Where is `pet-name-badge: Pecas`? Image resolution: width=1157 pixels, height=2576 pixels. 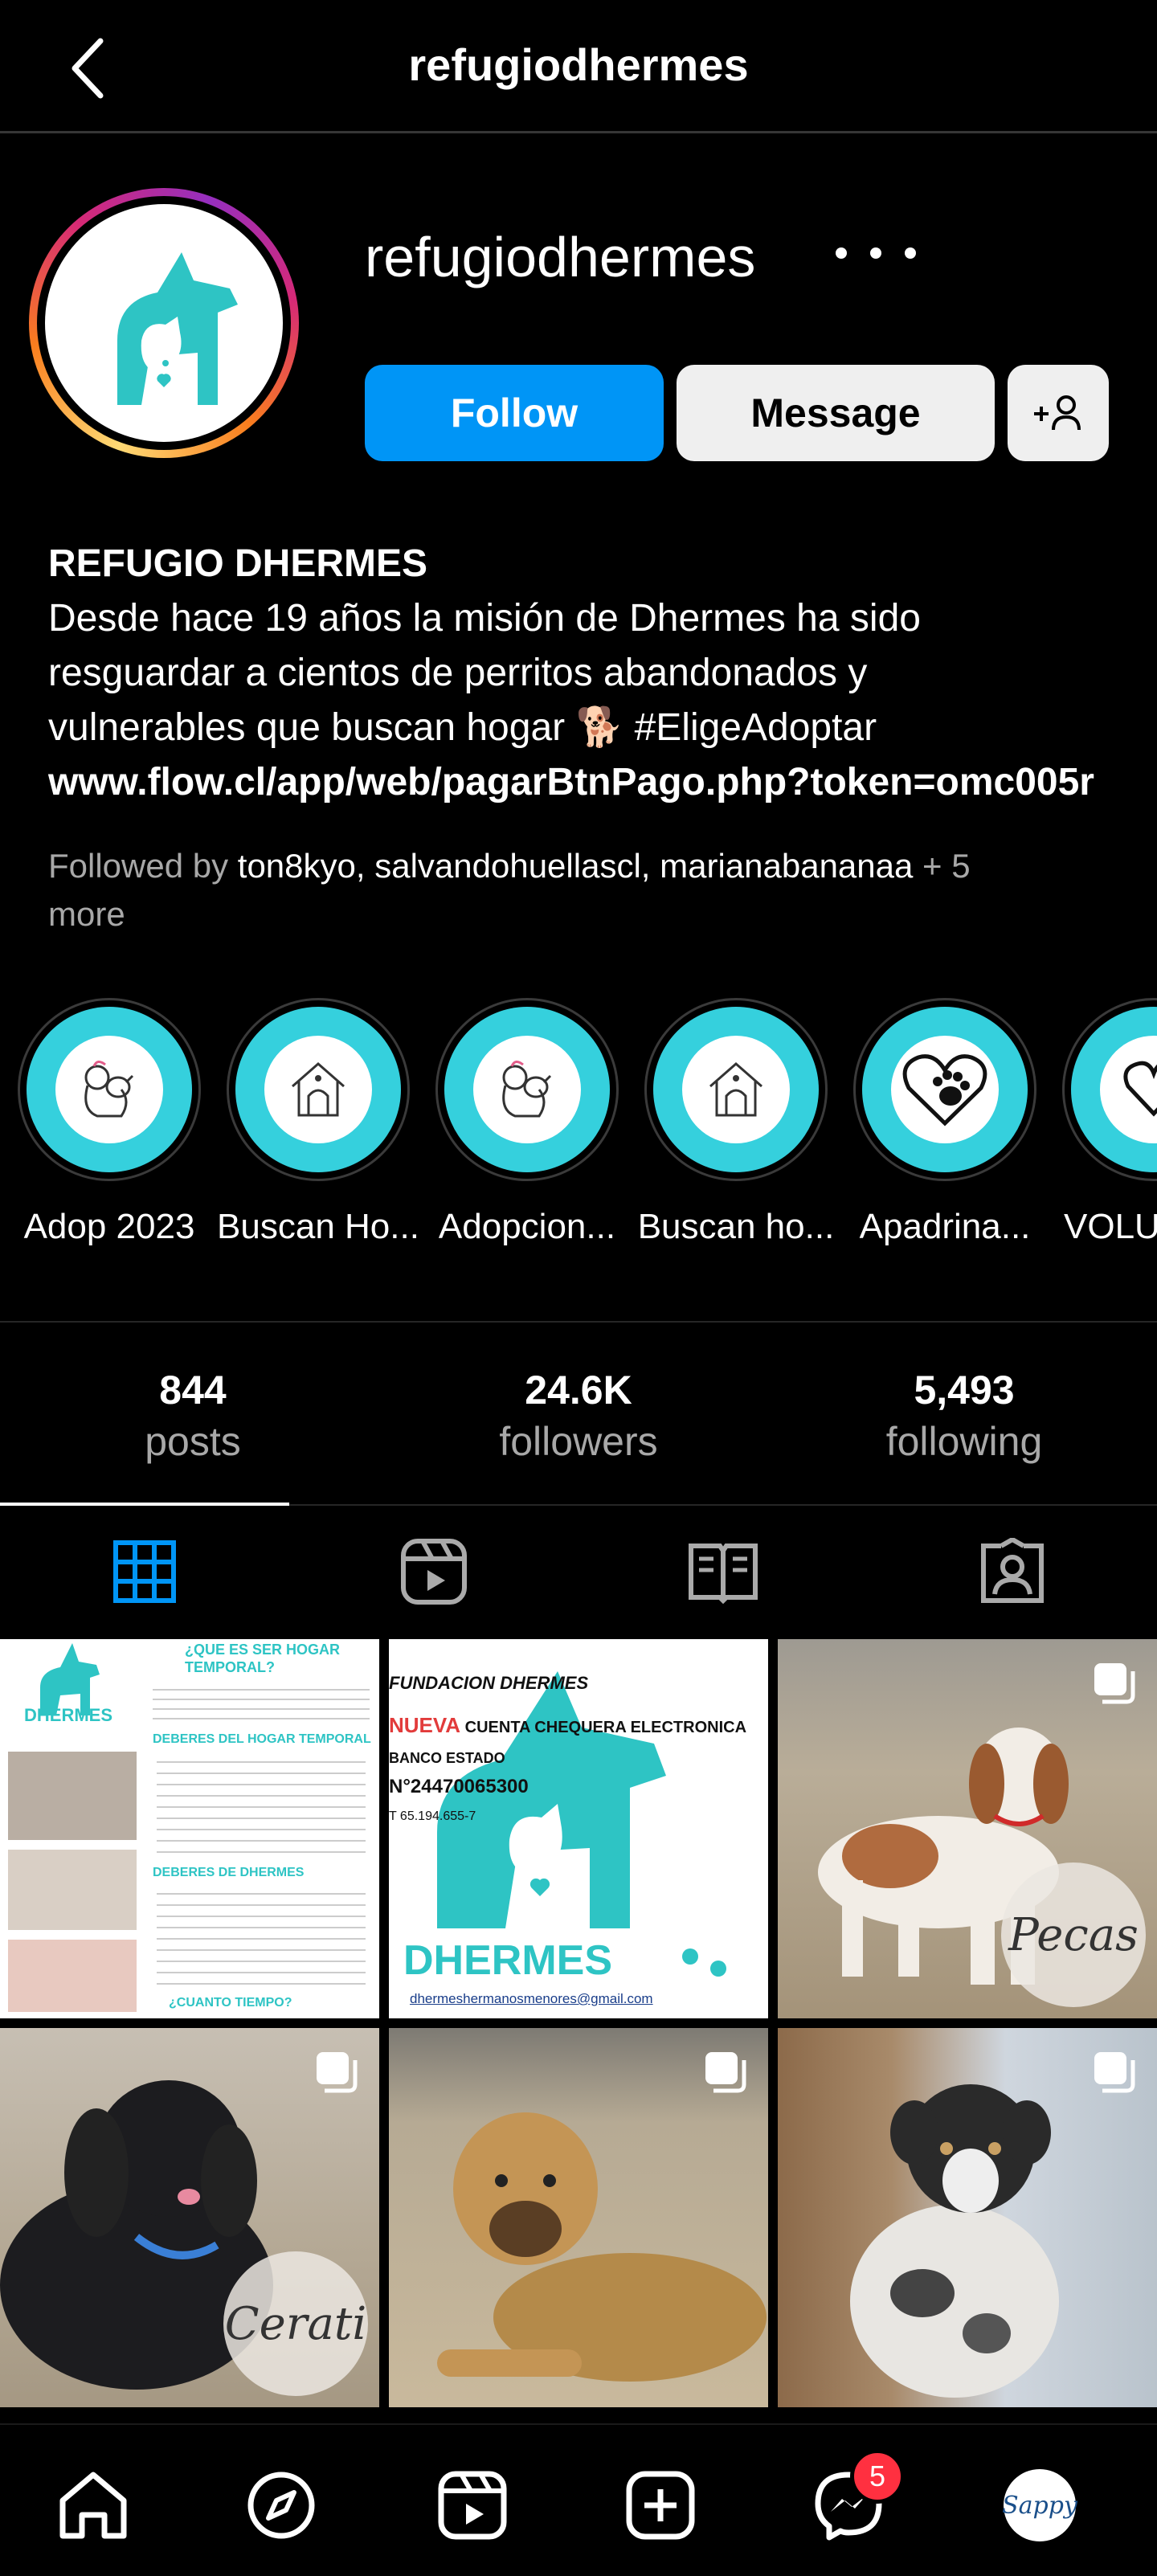 pet-name-badge: Pecas is located at coordinates (1073, 1935).